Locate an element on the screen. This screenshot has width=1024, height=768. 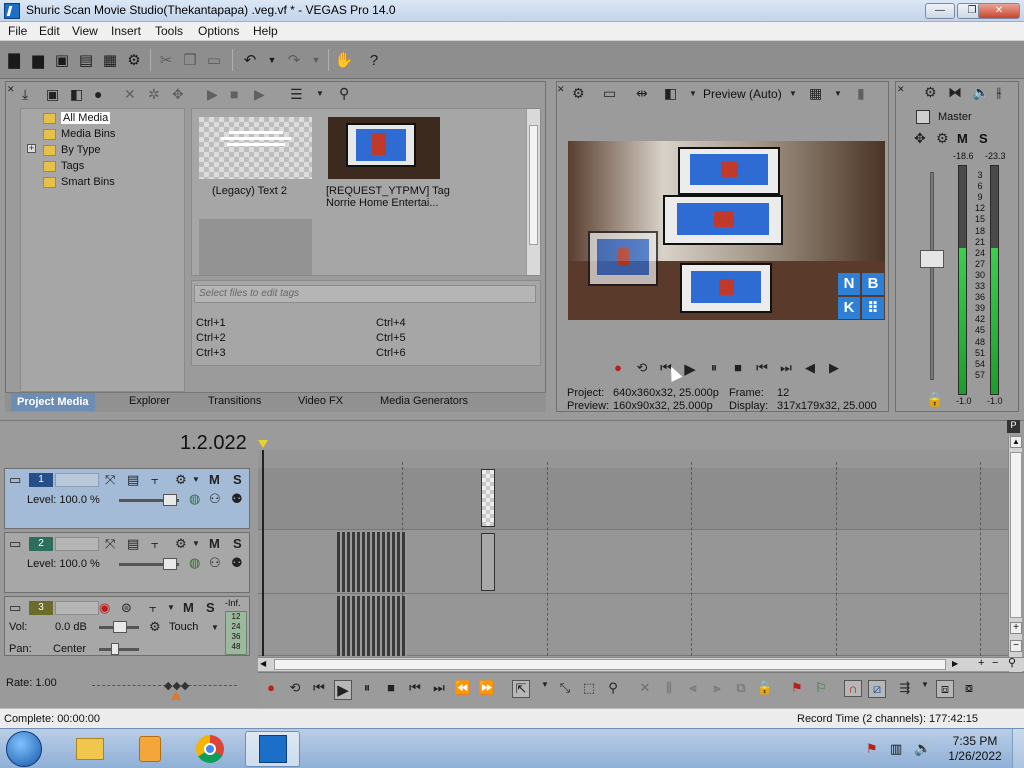
views-dropdown-icon: ▼ is located at coordinates (320, 93).